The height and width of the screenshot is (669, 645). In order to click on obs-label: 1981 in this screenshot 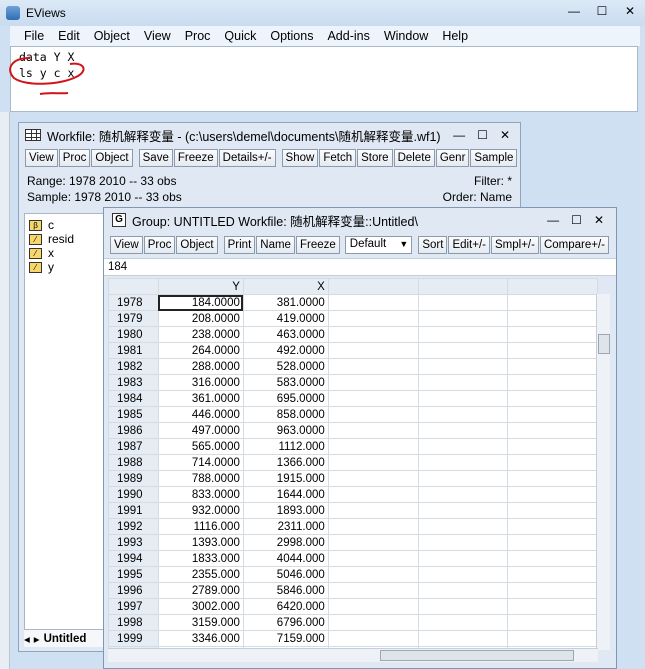, I will do `click(133, 350)`.